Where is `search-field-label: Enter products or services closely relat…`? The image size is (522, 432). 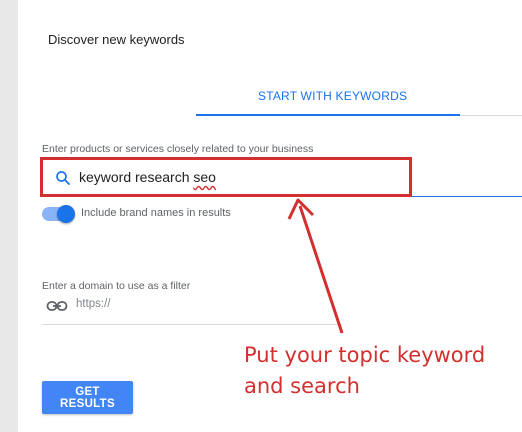
search-field-label: Enter products or services closely relat… is located at coordinates (178, 149).